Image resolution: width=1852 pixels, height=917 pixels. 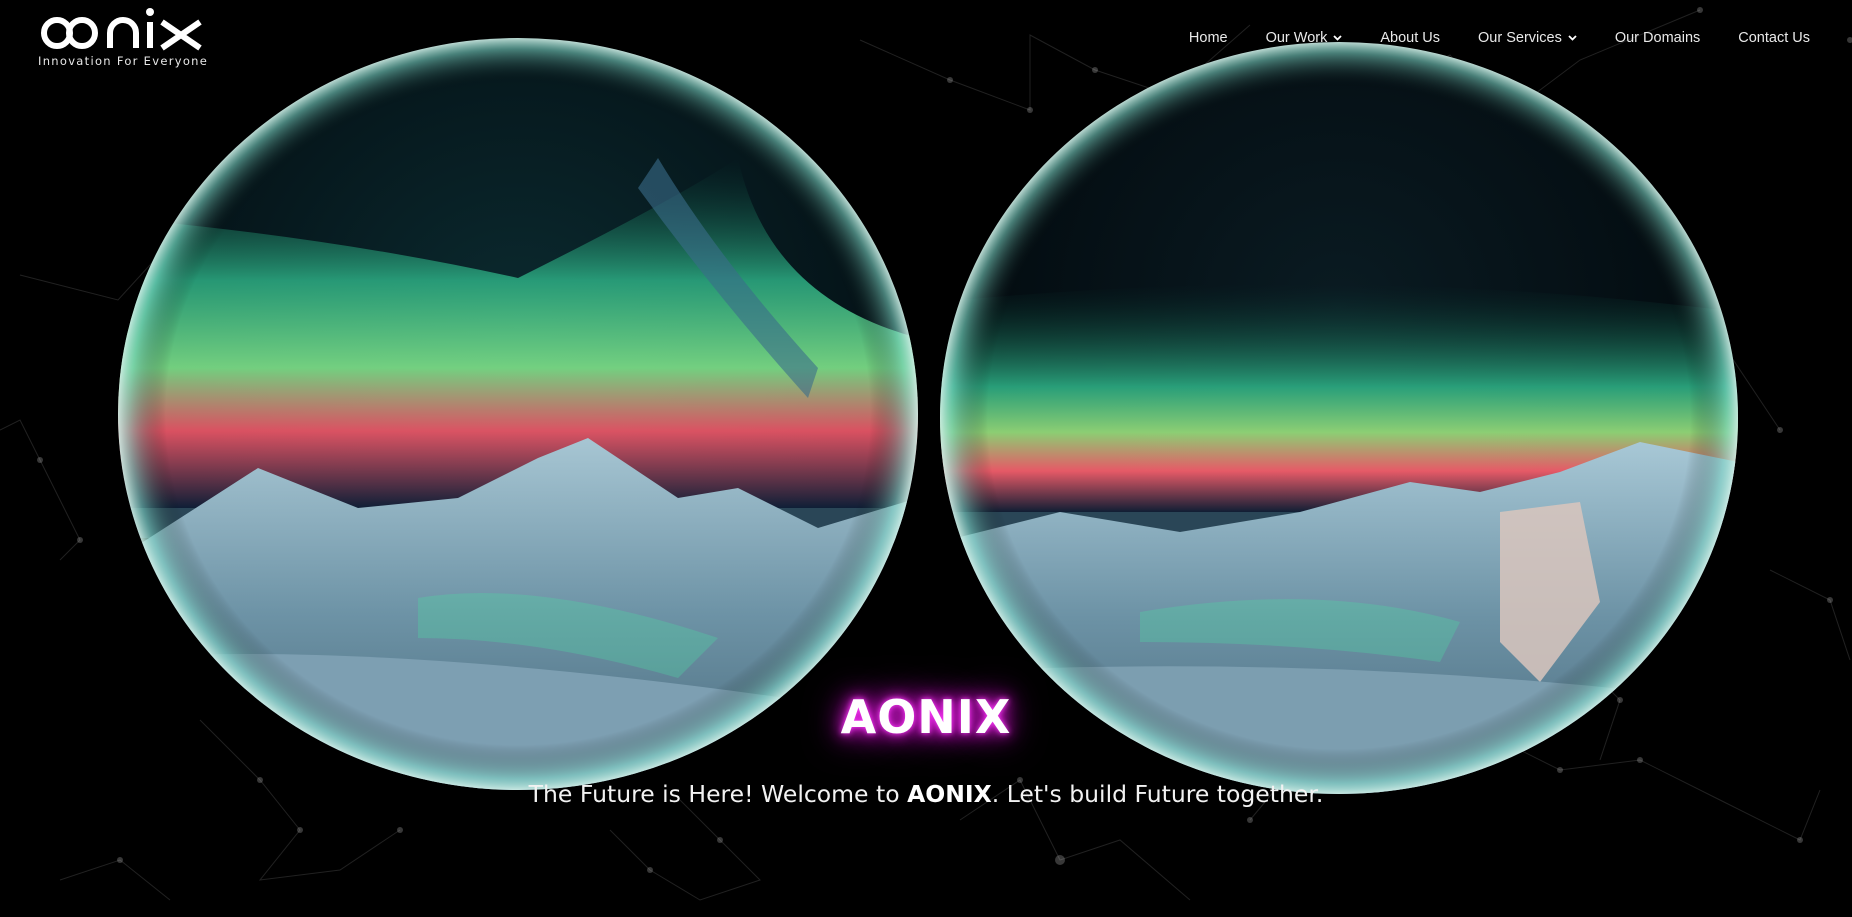 I want to click on nav-our-domains: Our Domains, so click(x=1657, y=38).